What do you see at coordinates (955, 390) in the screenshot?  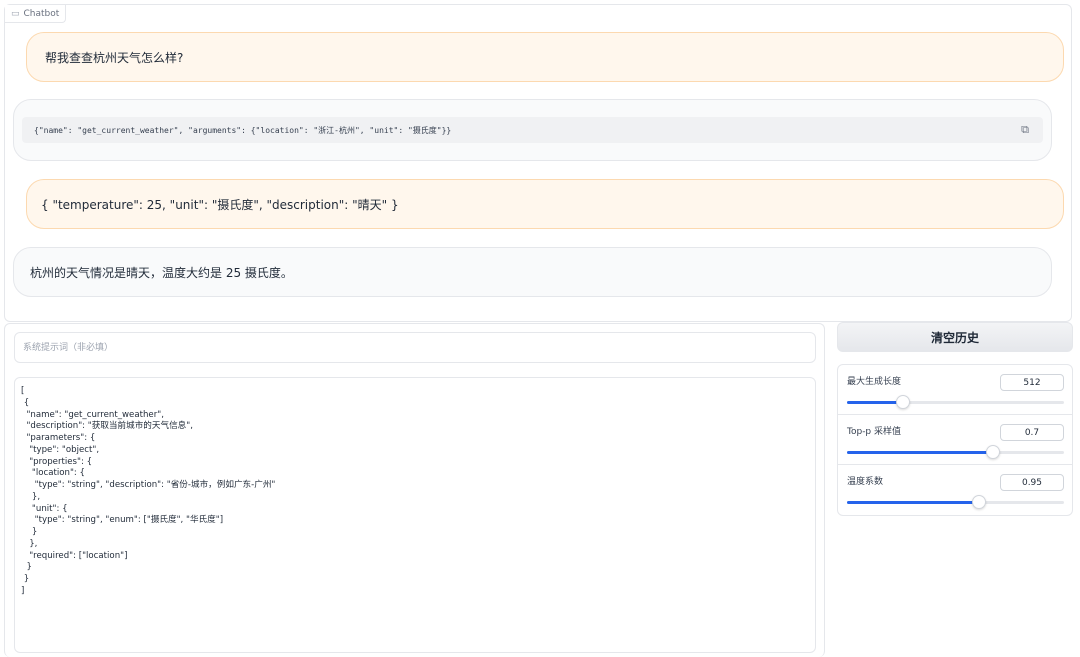 I see `max-length-control: 最大生成长度` at bounding box center [955, 390].